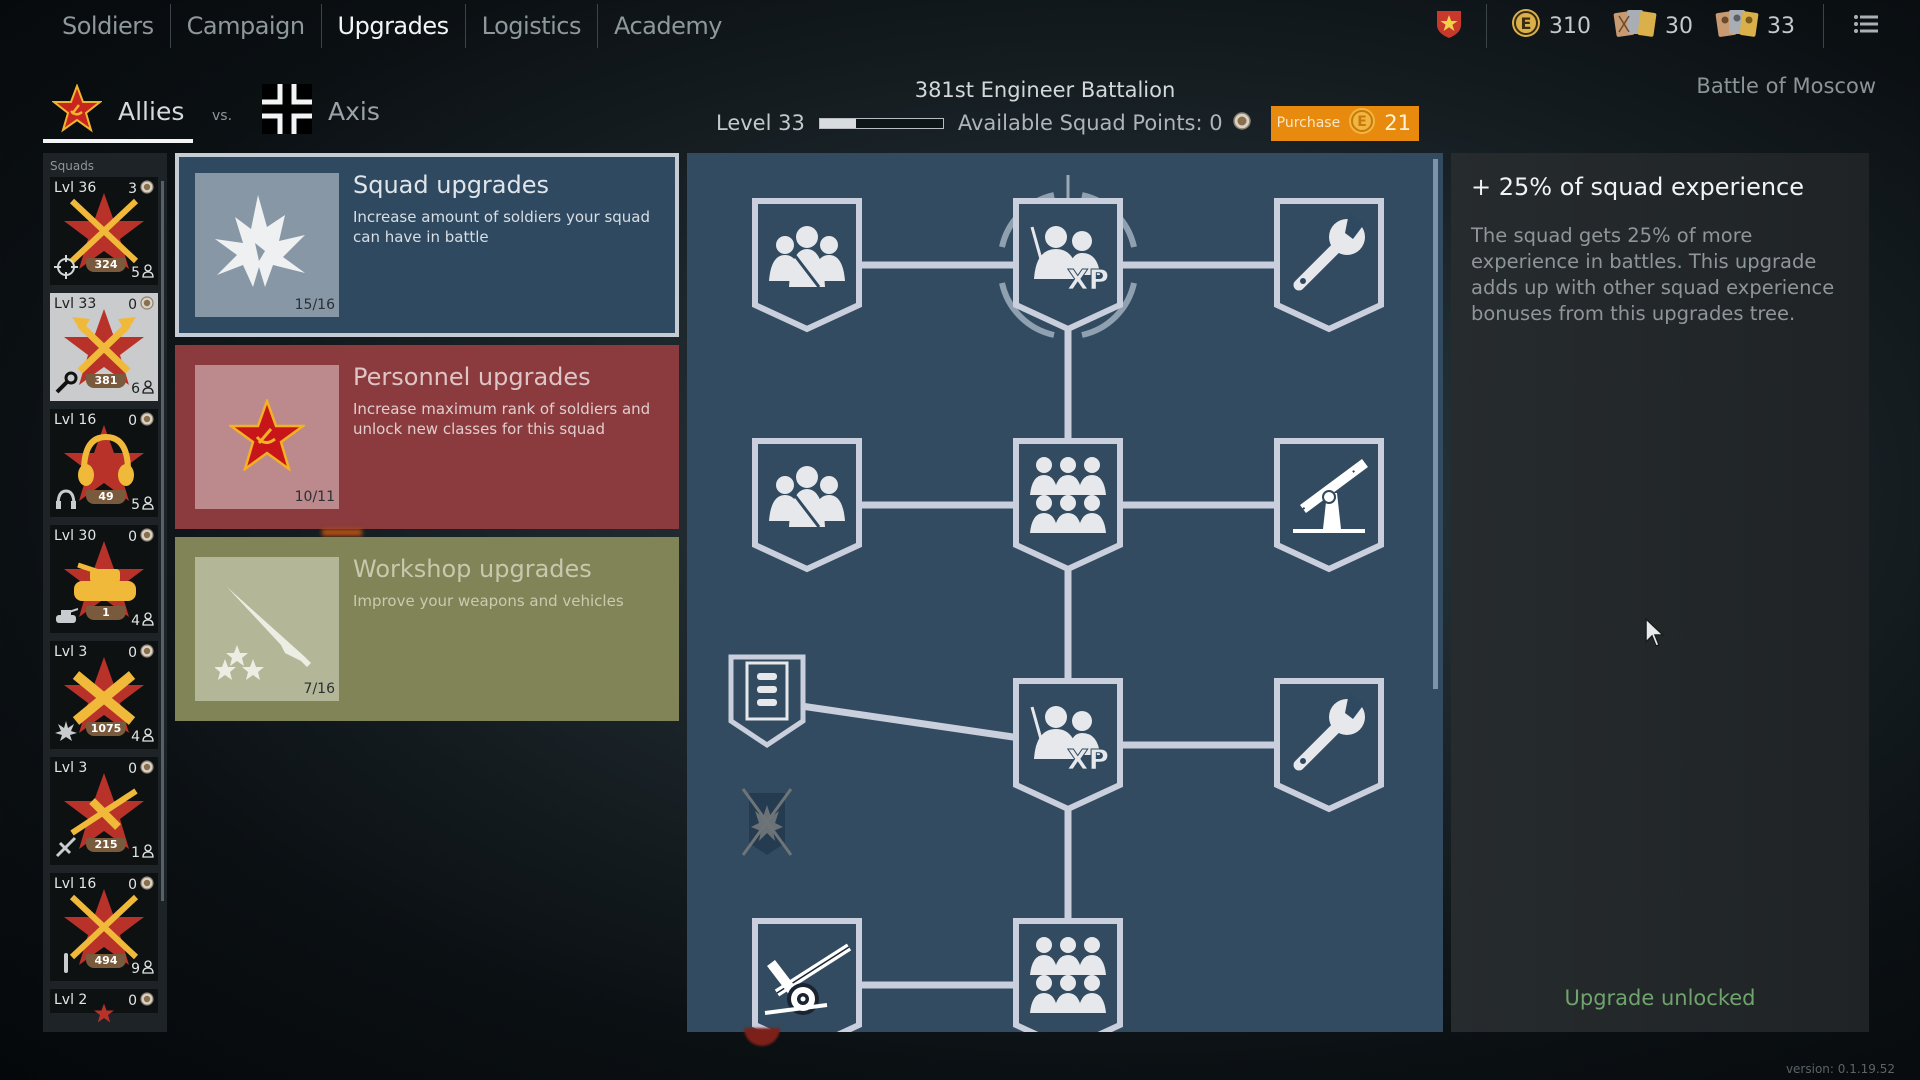 Image resolution: width=1920 pixels, height=1080 pixels. What do you see at coordinates (104, 579) in the screenshot?
I see `squad-card: Lvl 30 0 1 4` at bounding box center [104, 579].